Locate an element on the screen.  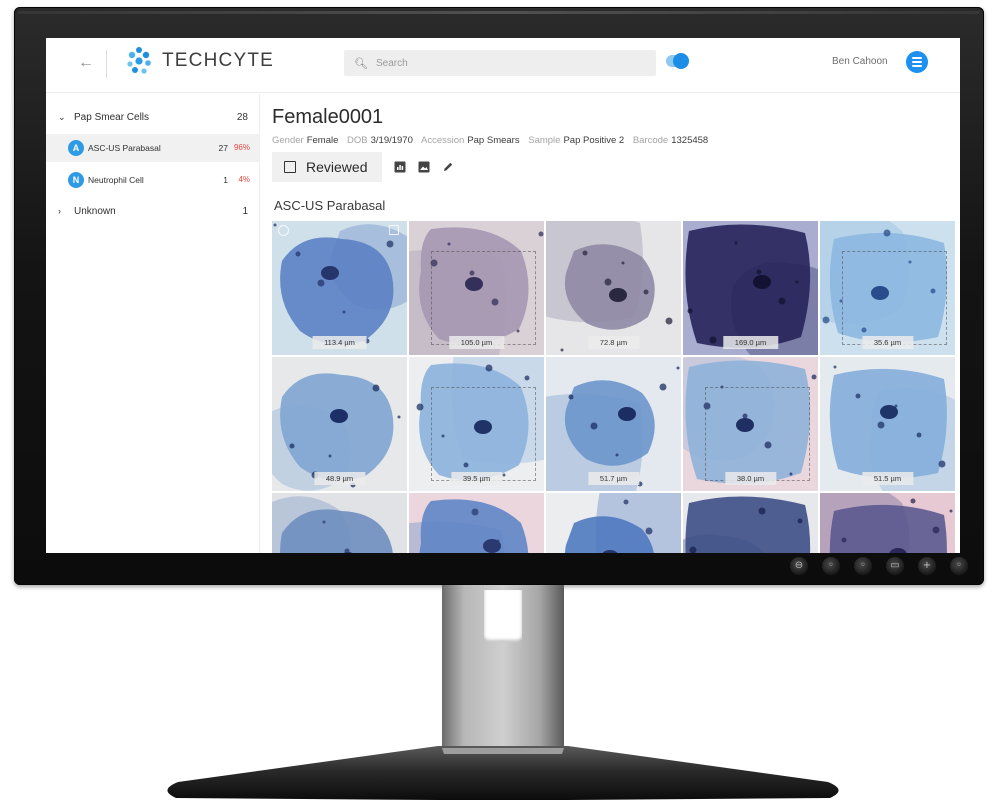
select-circle-icon is located at coordinates (283, 230).